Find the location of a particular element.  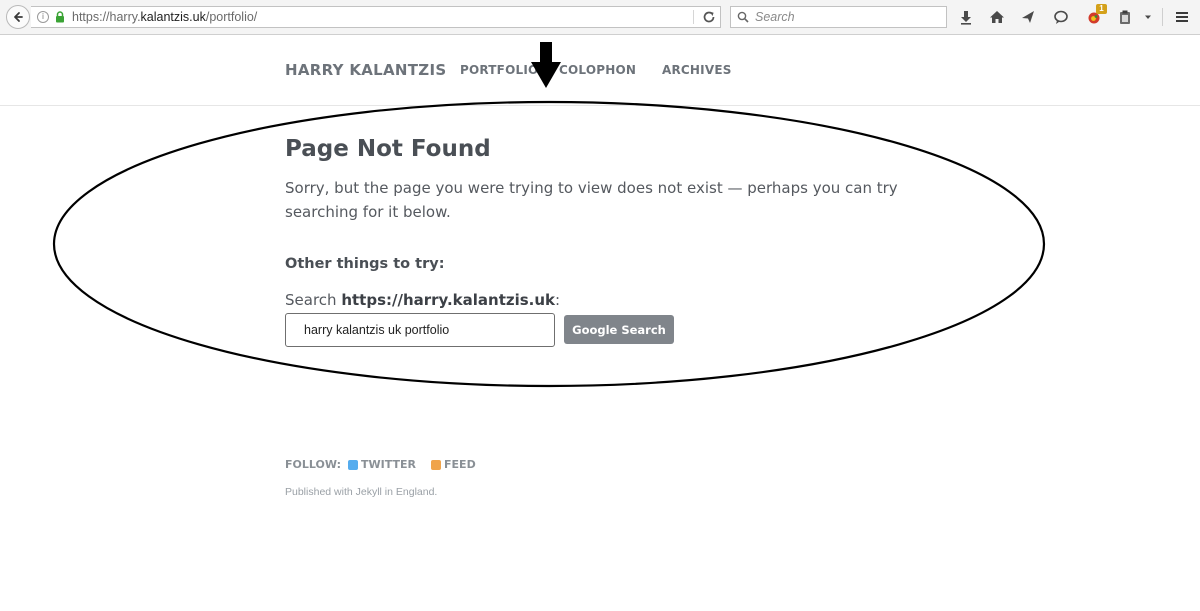

subheading: Other things to try: is located at coordinates (365, 264).